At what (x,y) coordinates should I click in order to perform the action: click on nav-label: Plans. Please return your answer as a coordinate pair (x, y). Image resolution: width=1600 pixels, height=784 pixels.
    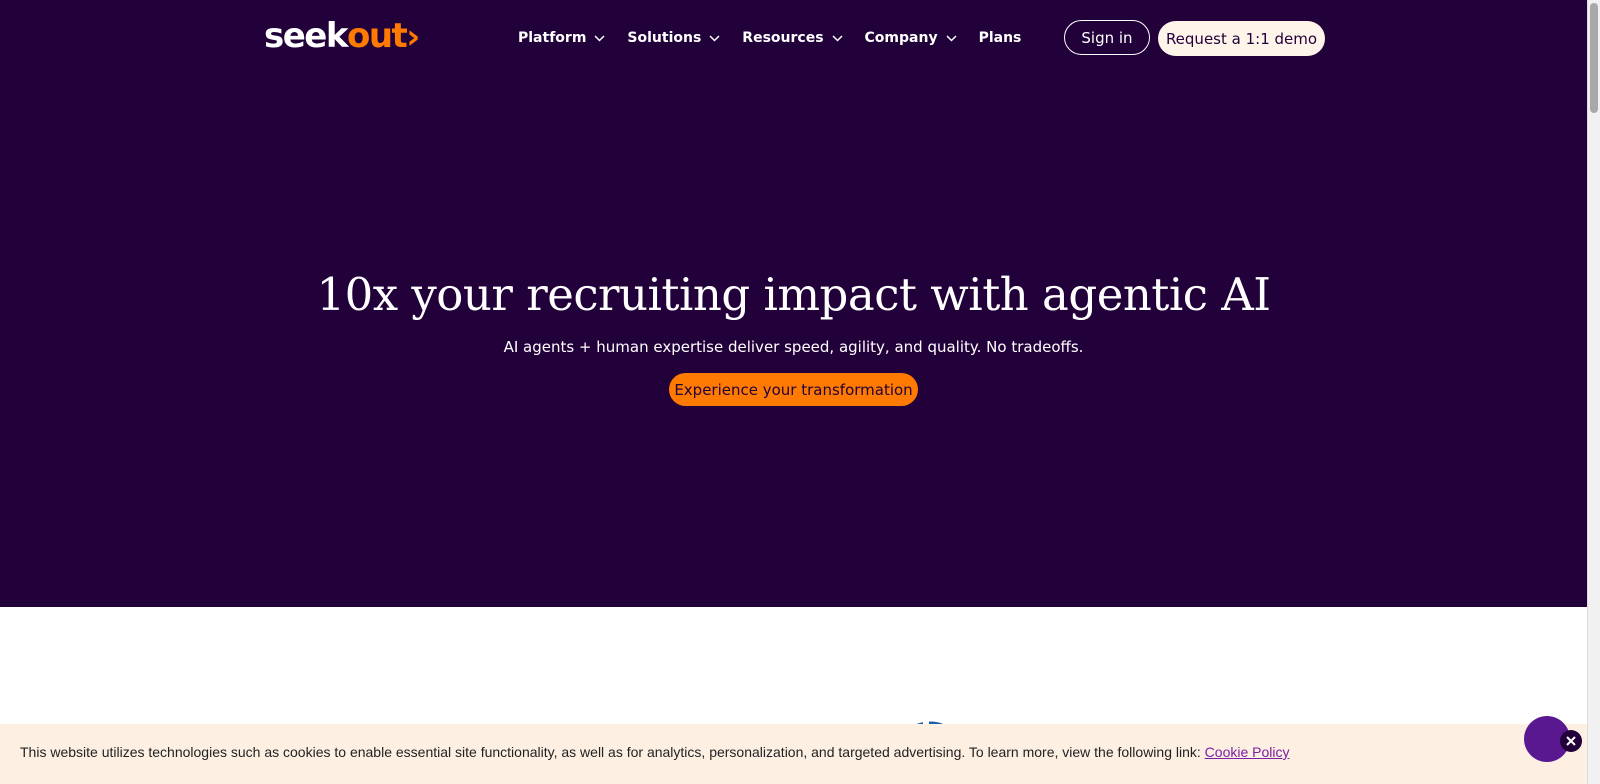
    Looking at the image, I should click on (1000, 38).